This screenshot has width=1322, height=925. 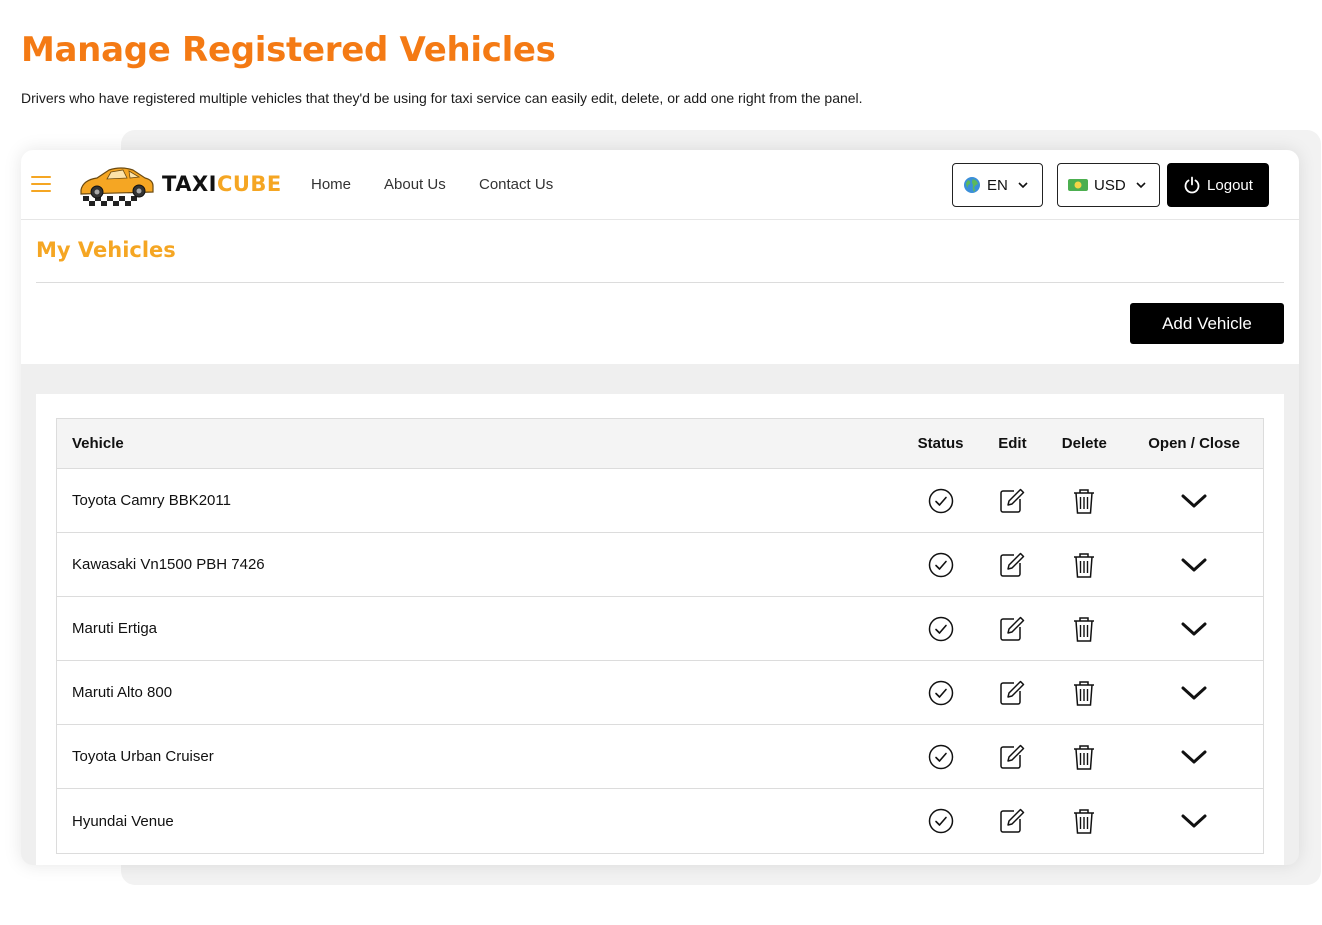 I want to click on vehicle-name: Maruti Ertiga, so click(x=115, y=628).